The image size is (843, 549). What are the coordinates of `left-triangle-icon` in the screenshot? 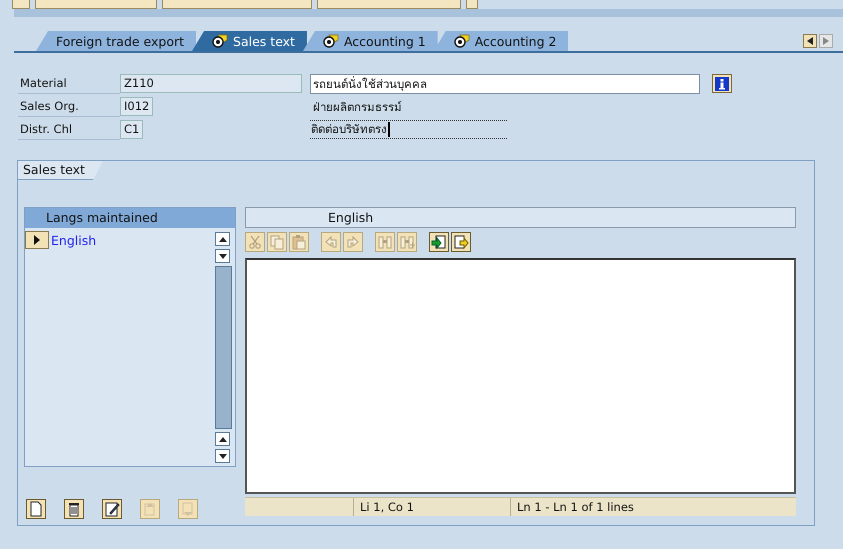 It's located at (810, 41).